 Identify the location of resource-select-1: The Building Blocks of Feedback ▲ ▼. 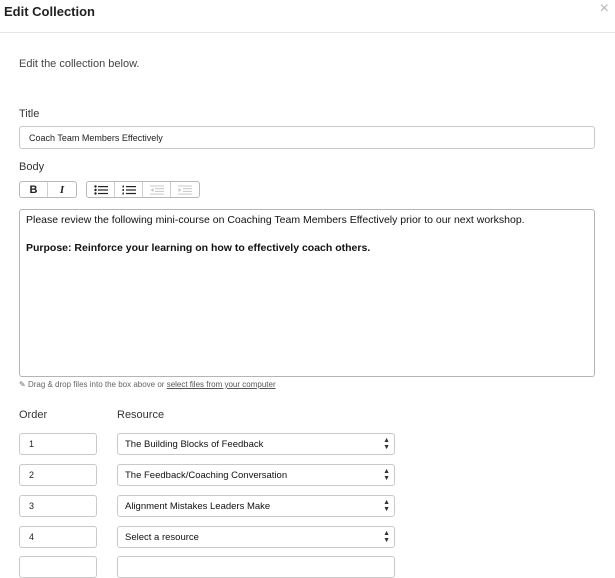
(256, 444).